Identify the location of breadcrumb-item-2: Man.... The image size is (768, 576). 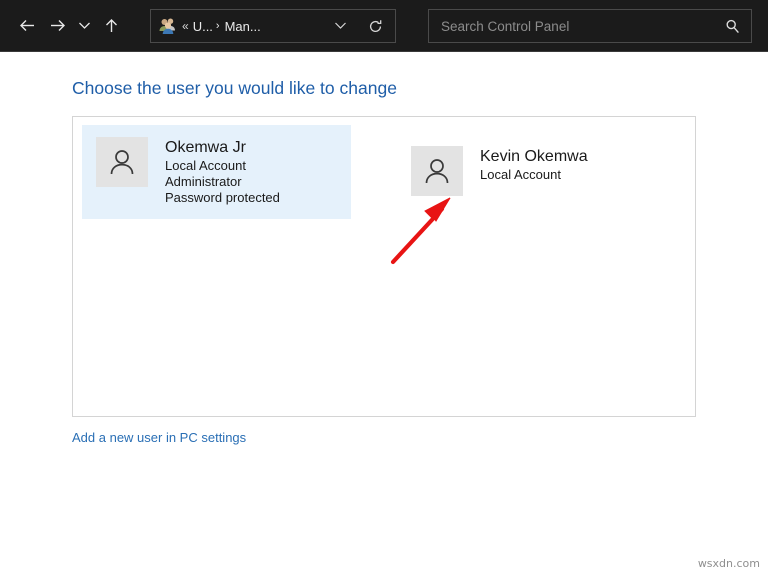
(243, 26).